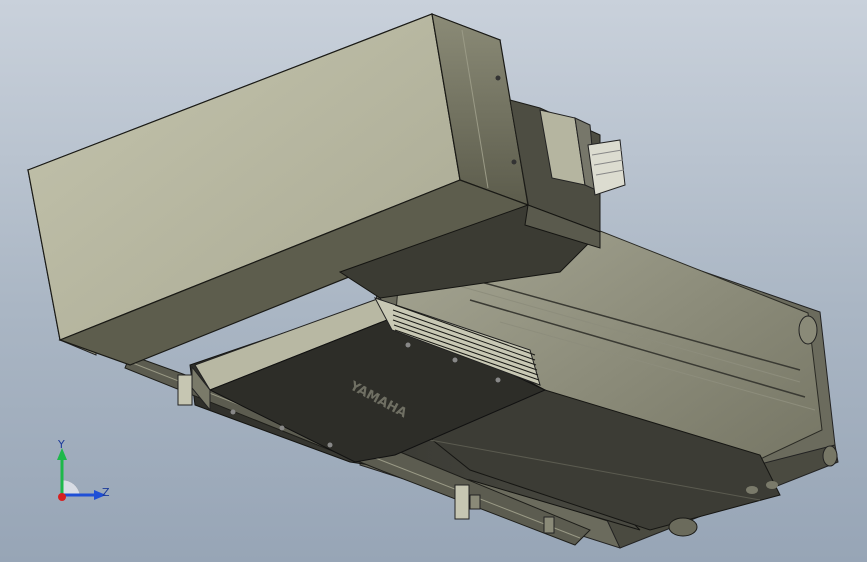 This screenshot has height=562, width=867. Describe the element at coordinates (81, 474) in the screenshot. I see `triad-axes` at that location.